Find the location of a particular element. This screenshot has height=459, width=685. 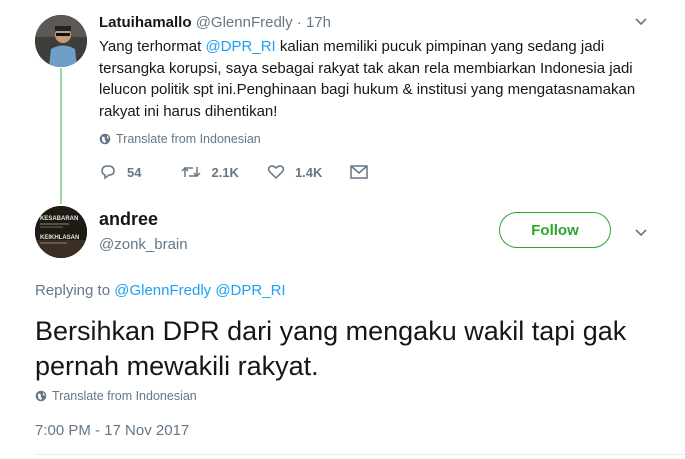

replying-to: Replying to @GlennFredly @DPR_RI is located at coordinates (160, 290).